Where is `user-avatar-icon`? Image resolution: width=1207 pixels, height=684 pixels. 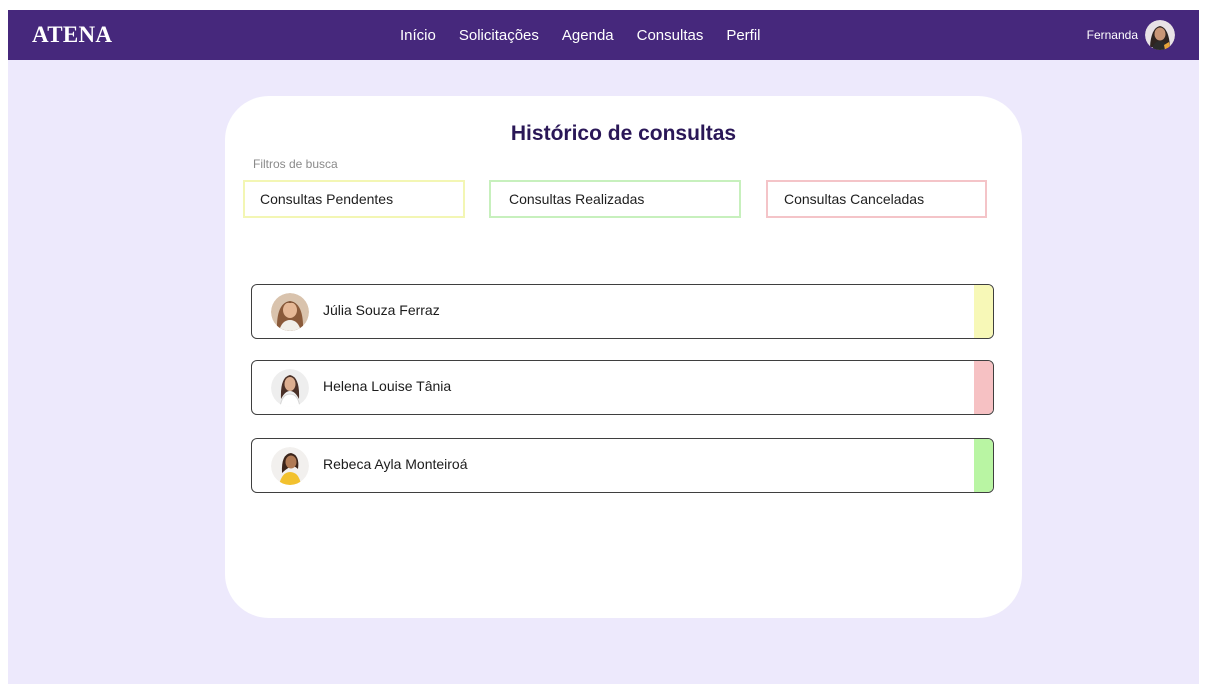
user-avatar-icon is located at coordinates (1160, 35).